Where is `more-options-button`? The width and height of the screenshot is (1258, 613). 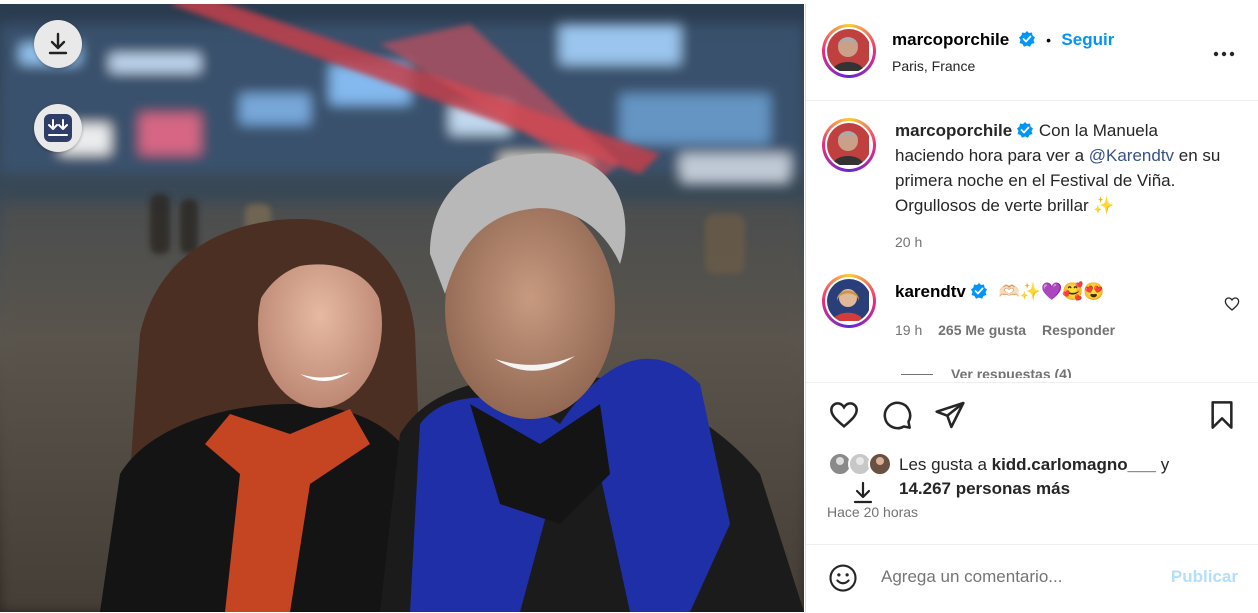
more-options-button is located at coordinates (1224, 56).